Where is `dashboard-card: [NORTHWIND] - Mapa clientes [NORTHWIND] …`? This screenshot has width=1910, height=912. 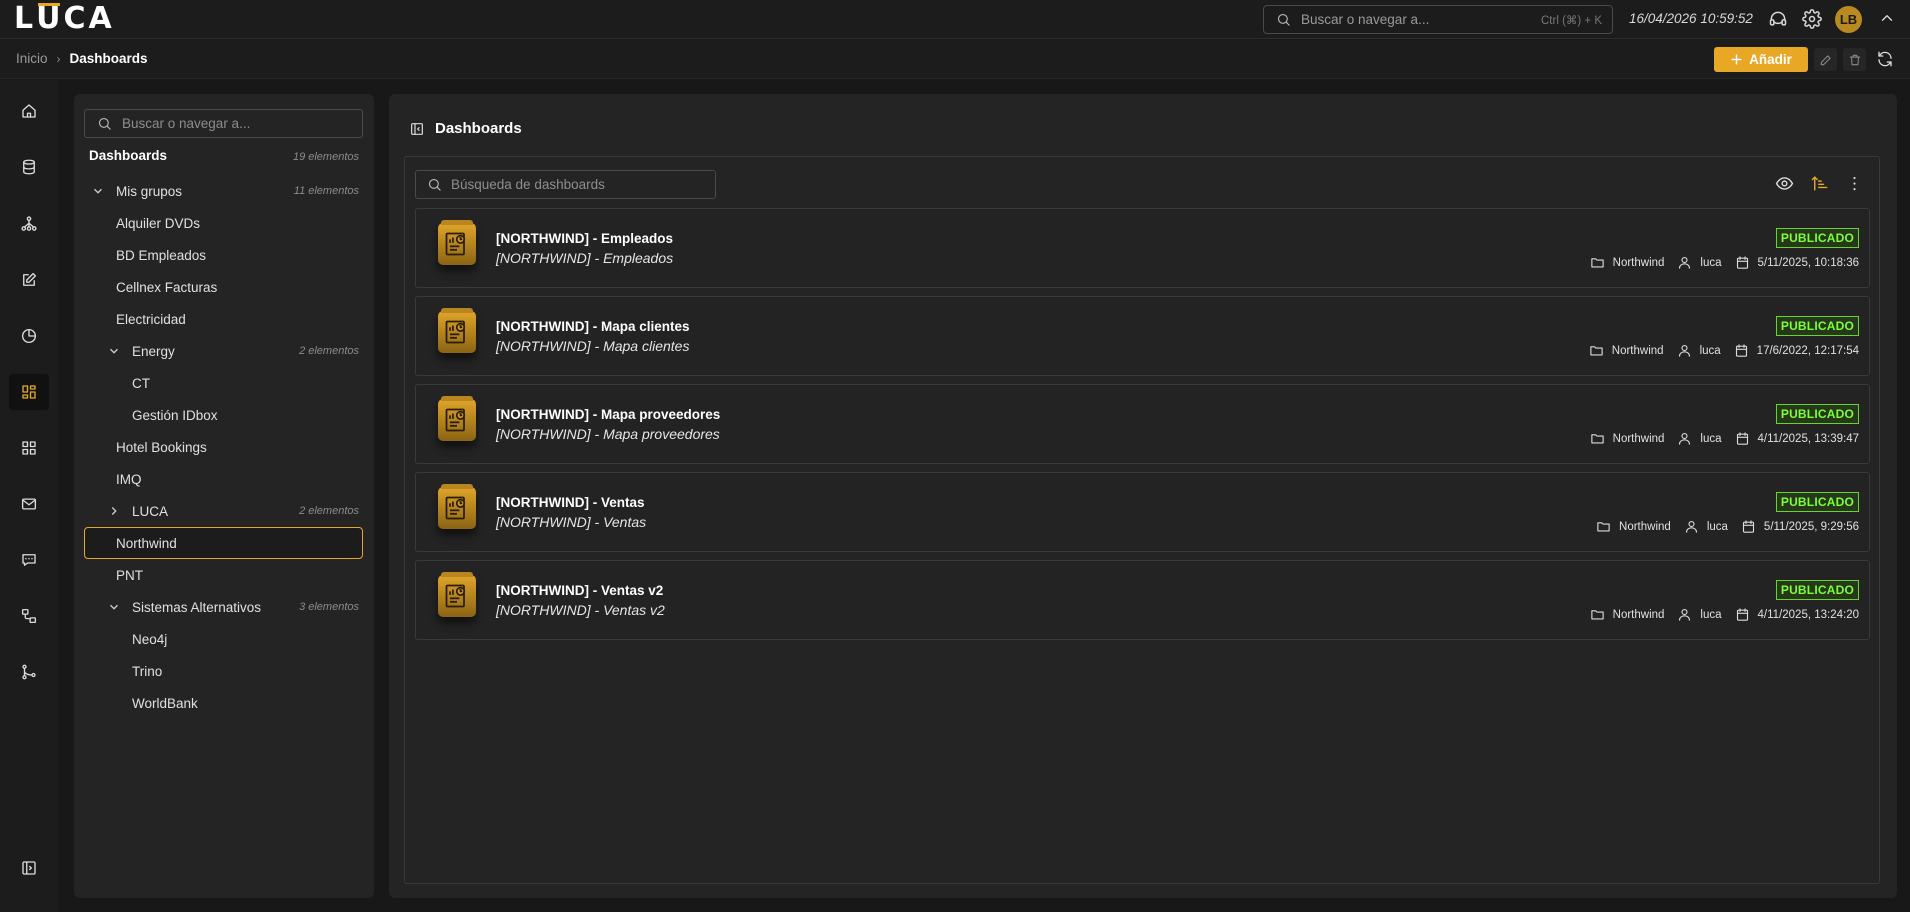 dashboard-card: [NORTHWIND] - Mapa clientes [NORTHWIND] … is located at coordinates (1142, 336).